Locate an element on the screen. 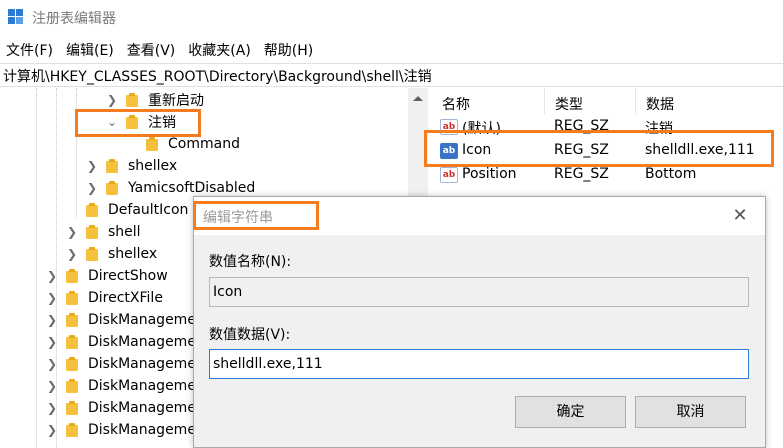 The width and height of the screenshot is (783, 448). tree-item-label: DirectShow is located at coordinates (128, 276).